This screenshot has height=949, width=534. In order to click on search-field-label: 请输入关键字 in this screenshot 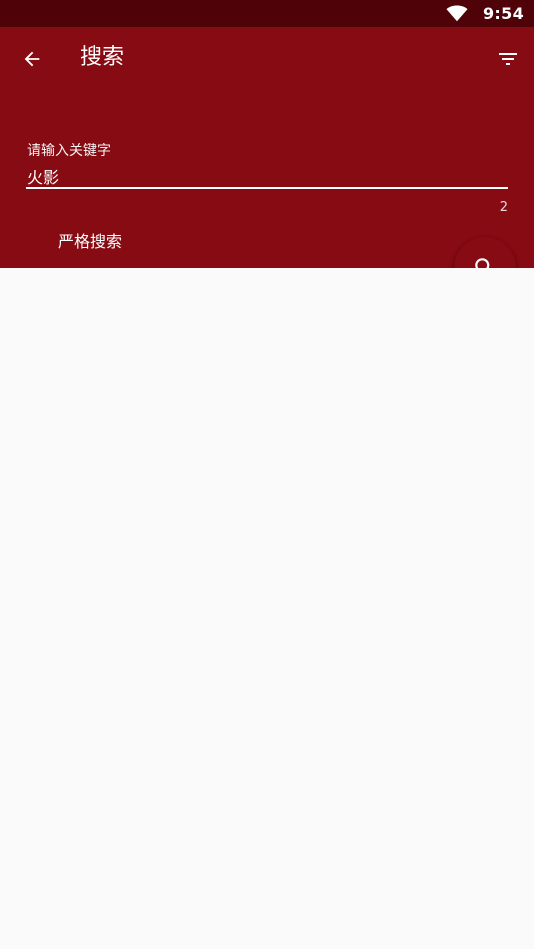, I will do `click(69, 151)`.